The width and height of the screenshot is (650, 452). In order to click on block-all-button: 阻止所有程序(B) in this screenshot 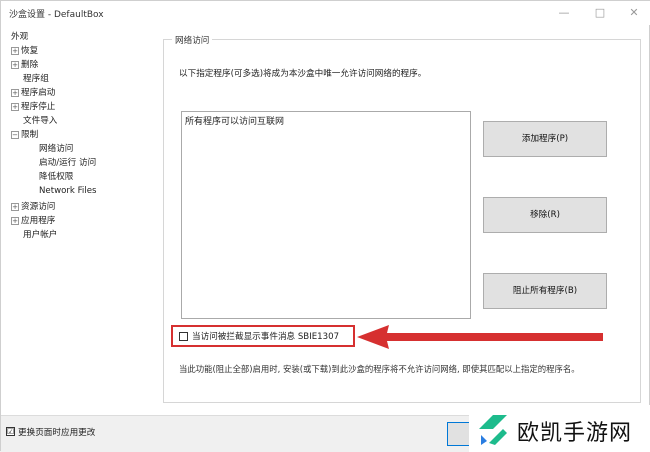, I will do `click(545, 291)`.